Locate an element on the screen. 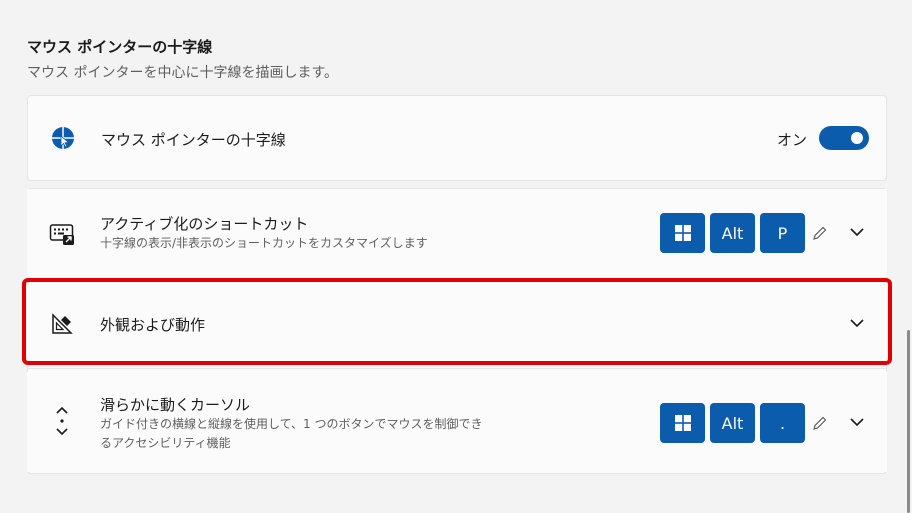 The width and height of the screenshot is (912, 513). gliding-shortcut-keys: Alt . is located at coordinates (735, 423).